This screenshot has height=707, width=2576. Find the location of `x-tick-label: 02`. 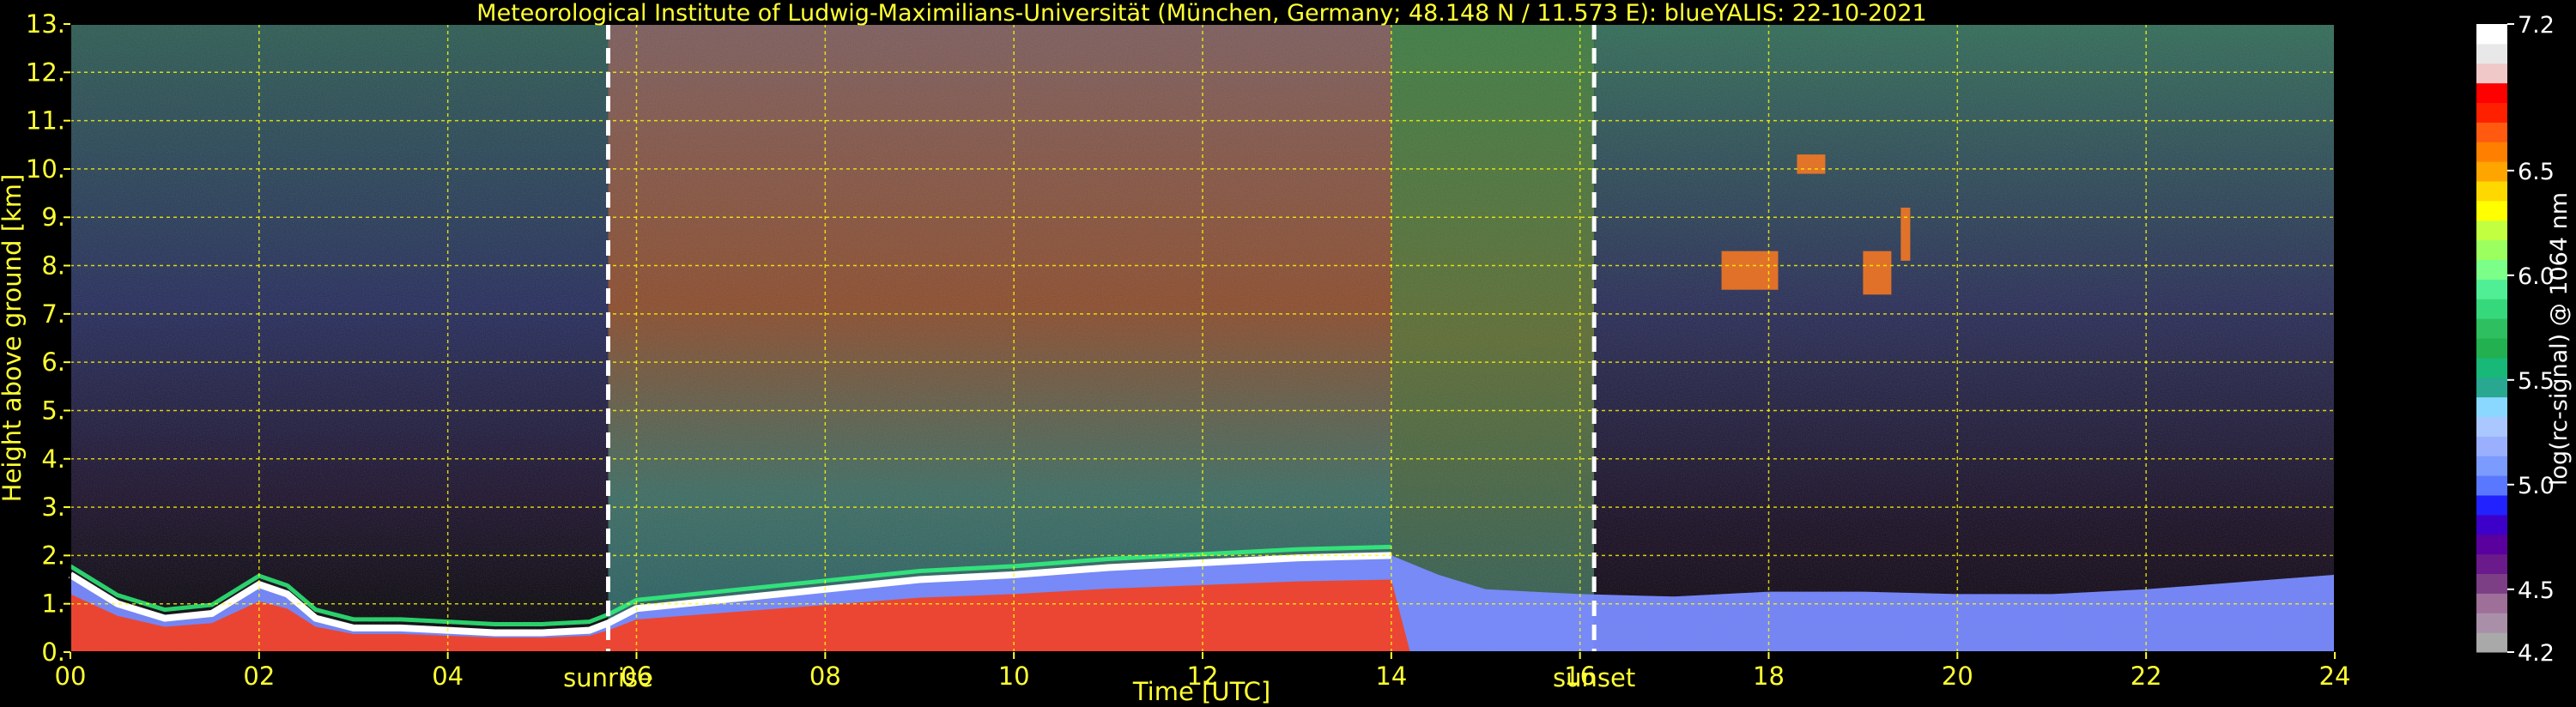

x-tick-label: 02 is located at coordinates (259, 676).